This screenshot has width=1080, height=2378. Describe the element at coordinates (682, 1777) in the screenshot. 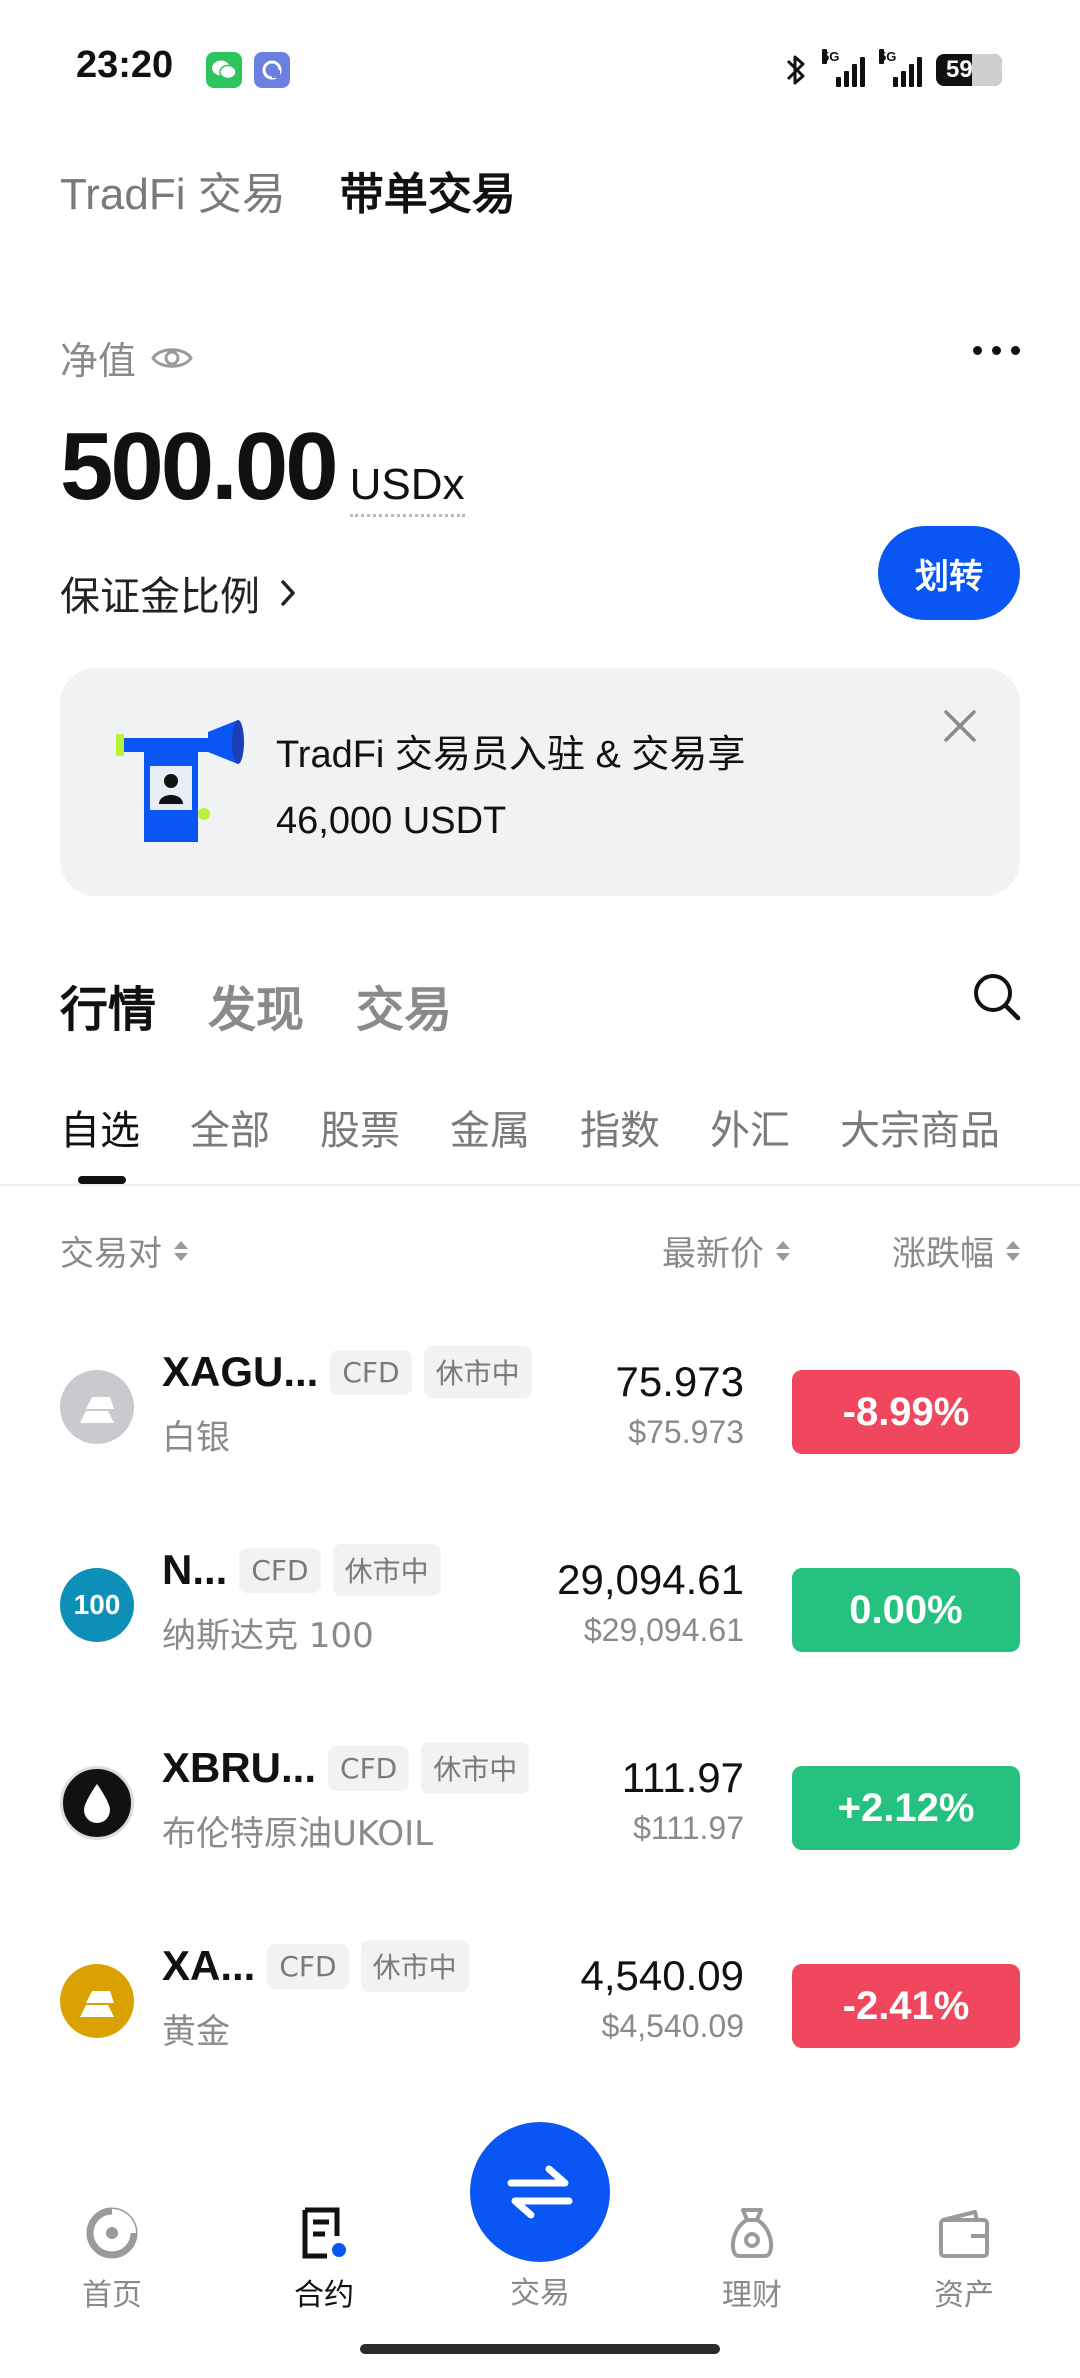

I see `row-price: 111.97` at that location.